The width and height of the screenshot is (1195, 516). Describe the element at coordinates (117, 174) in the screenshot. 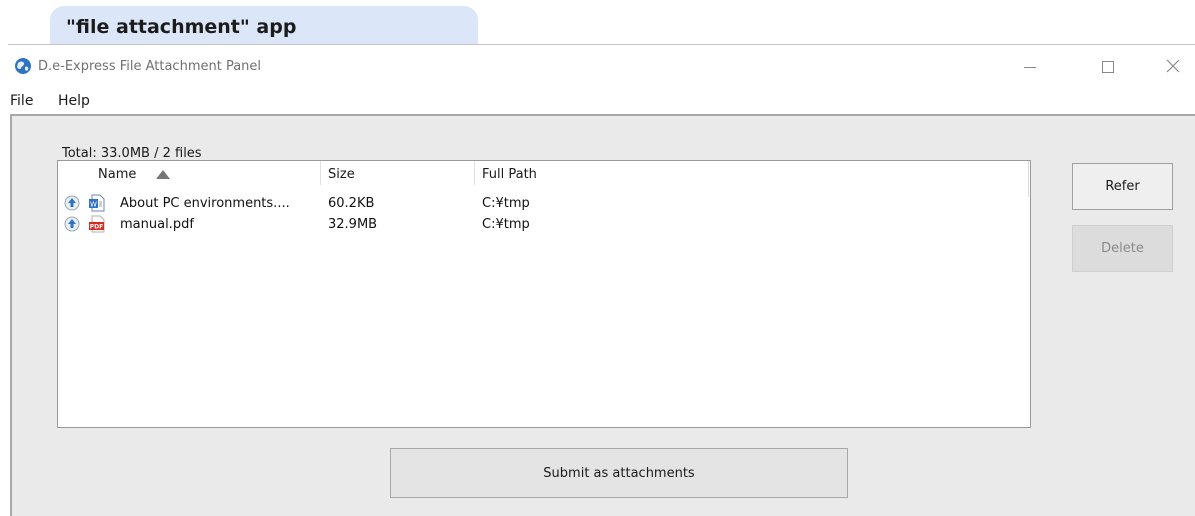

I see `column-header-name: Name` at that location.